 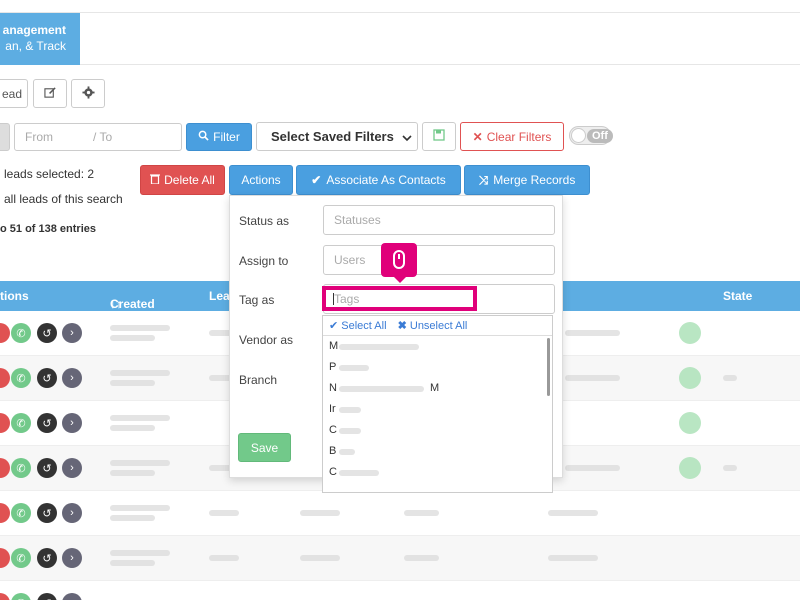 I want to click on unselect-all-label: Unselect All, so click(x=438, y=326).